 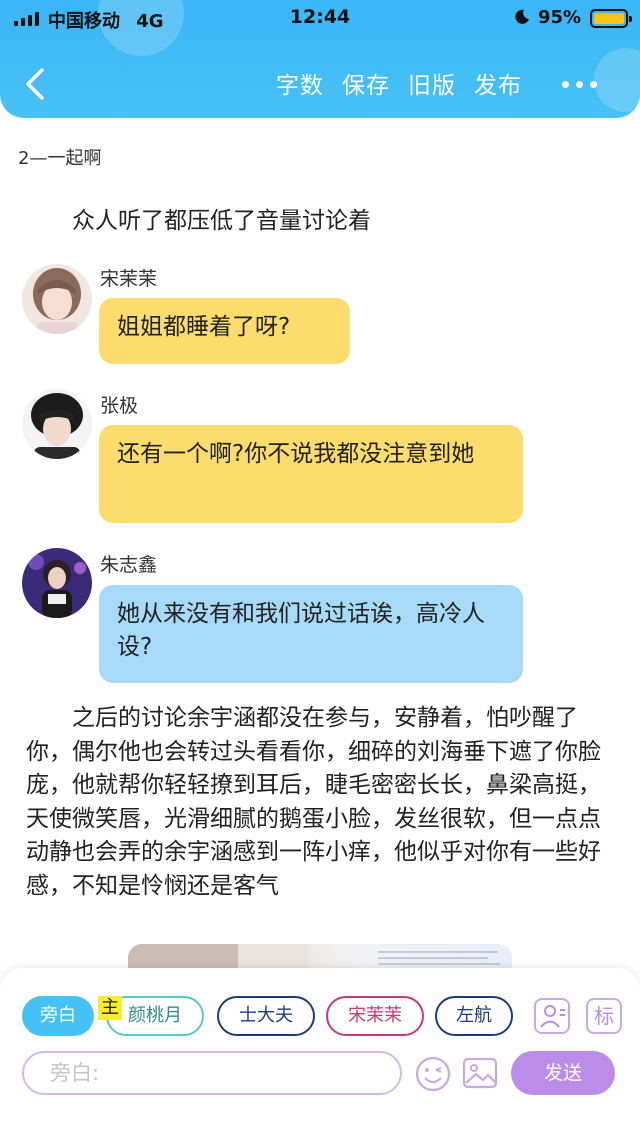 I want to click on protagonist-badge: 主, so click(x=110, y=1008).